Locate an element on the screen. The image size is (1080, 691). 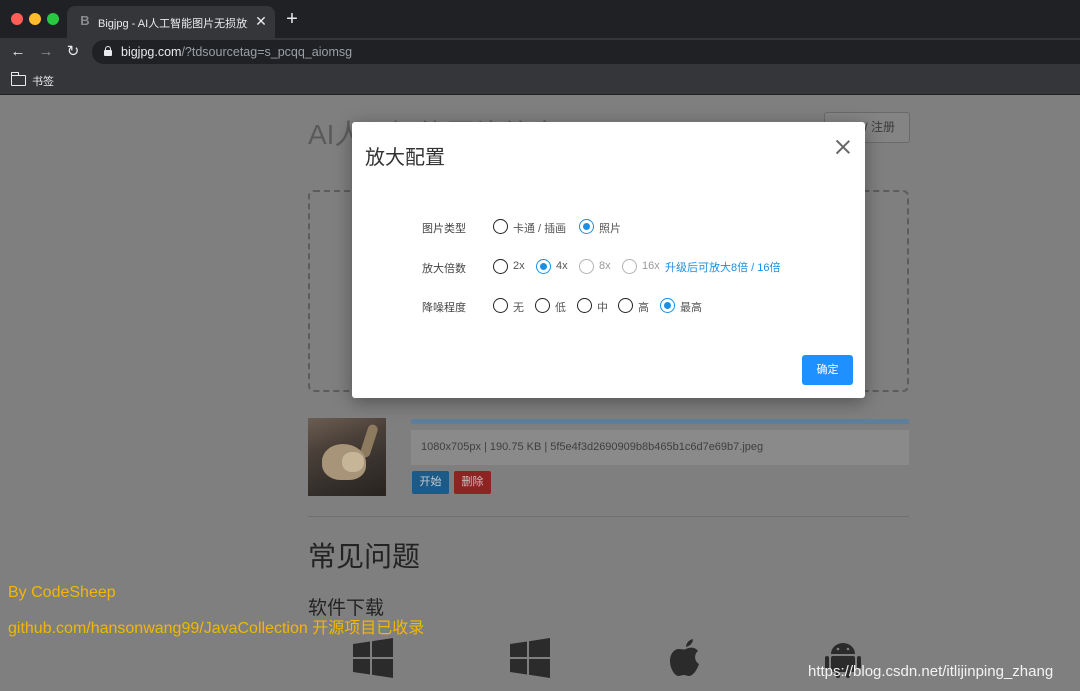
close-icon is located at coordinates (843, 147).